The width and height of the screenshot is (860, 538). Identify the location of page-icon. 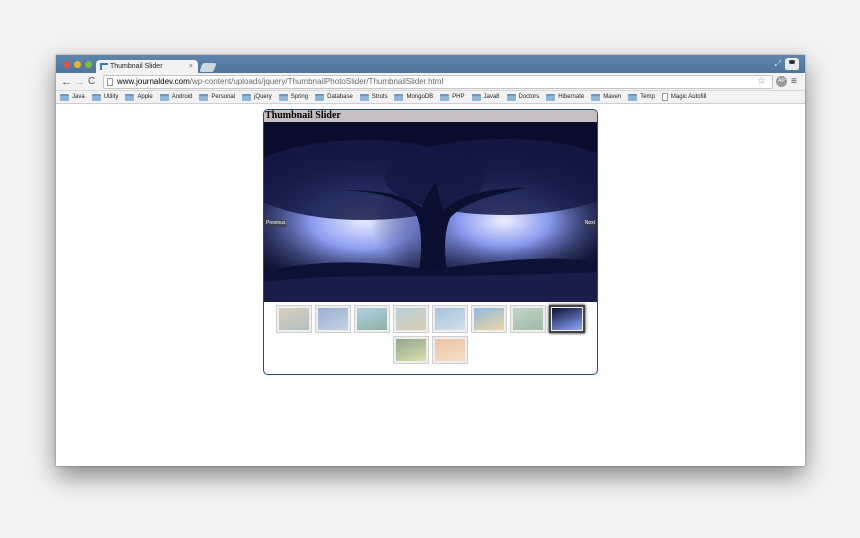
(110, 82).